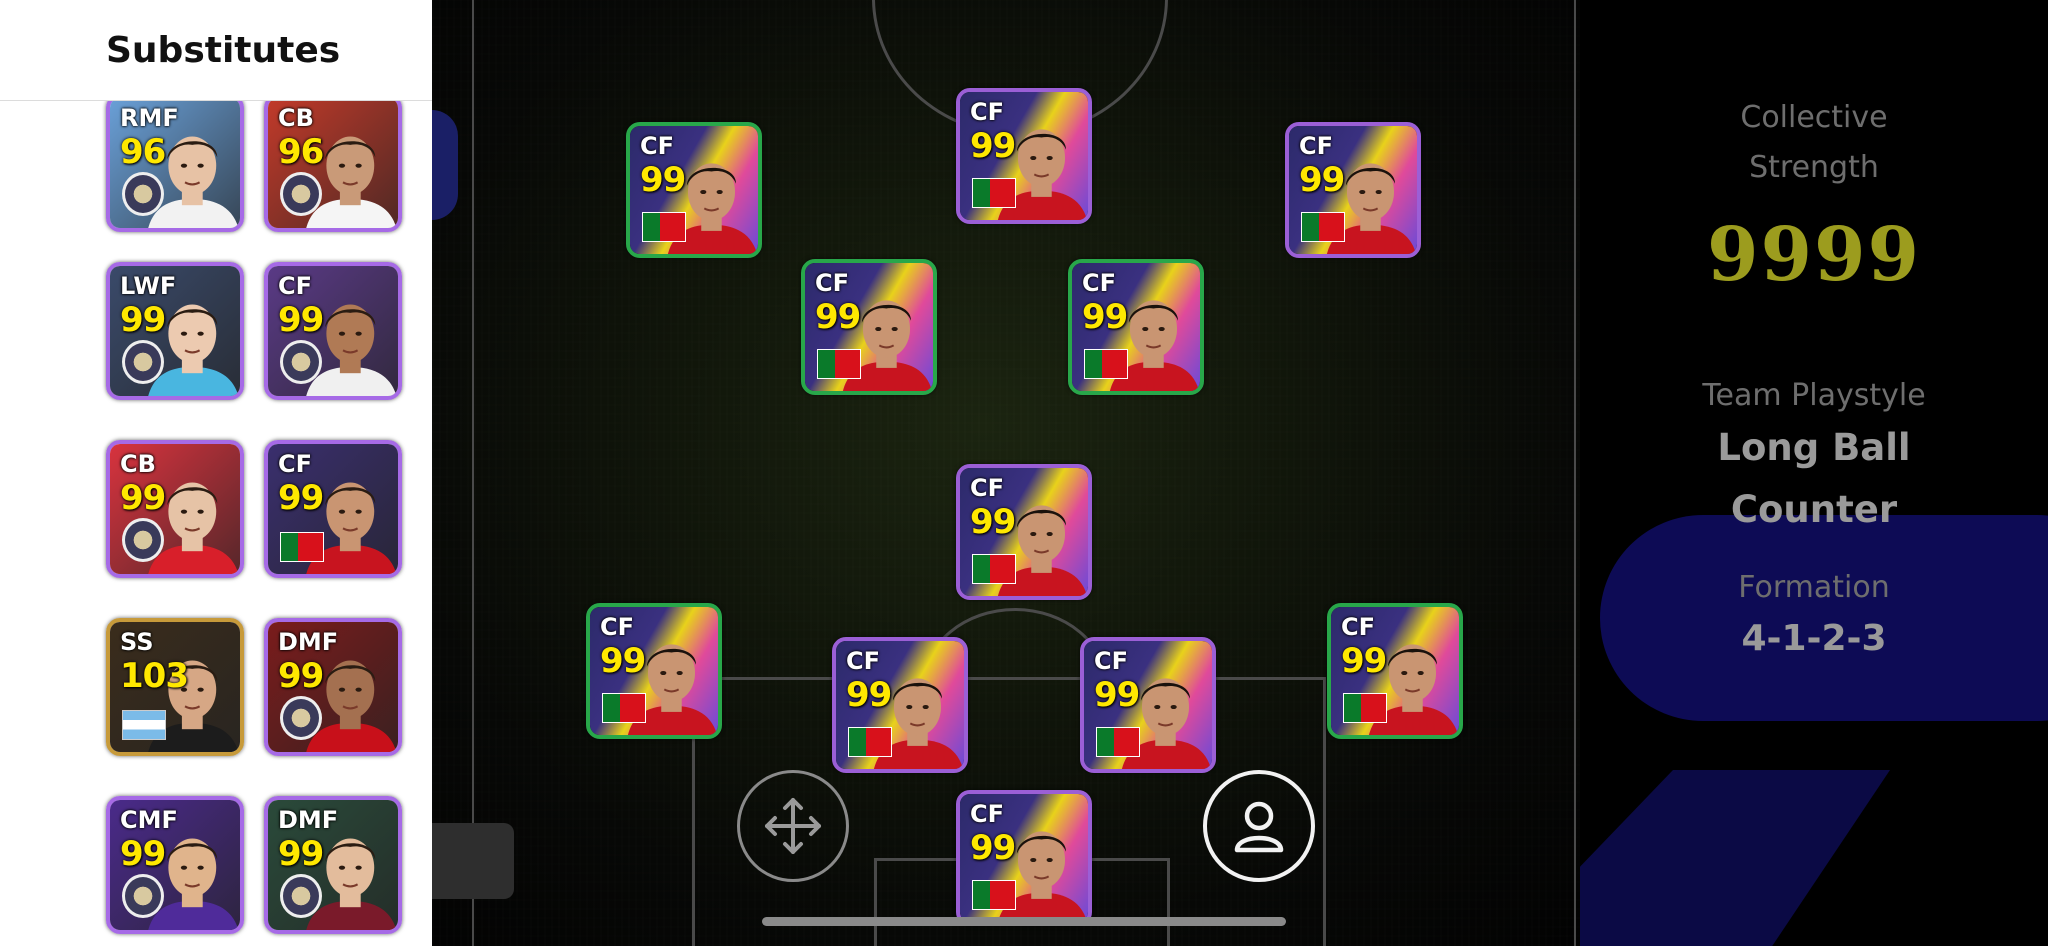  What do you see at coordinates (1814, 117) in the screenshot?
I see `collective-strength-label-1: Collective` at bounding box center [1814, 117].